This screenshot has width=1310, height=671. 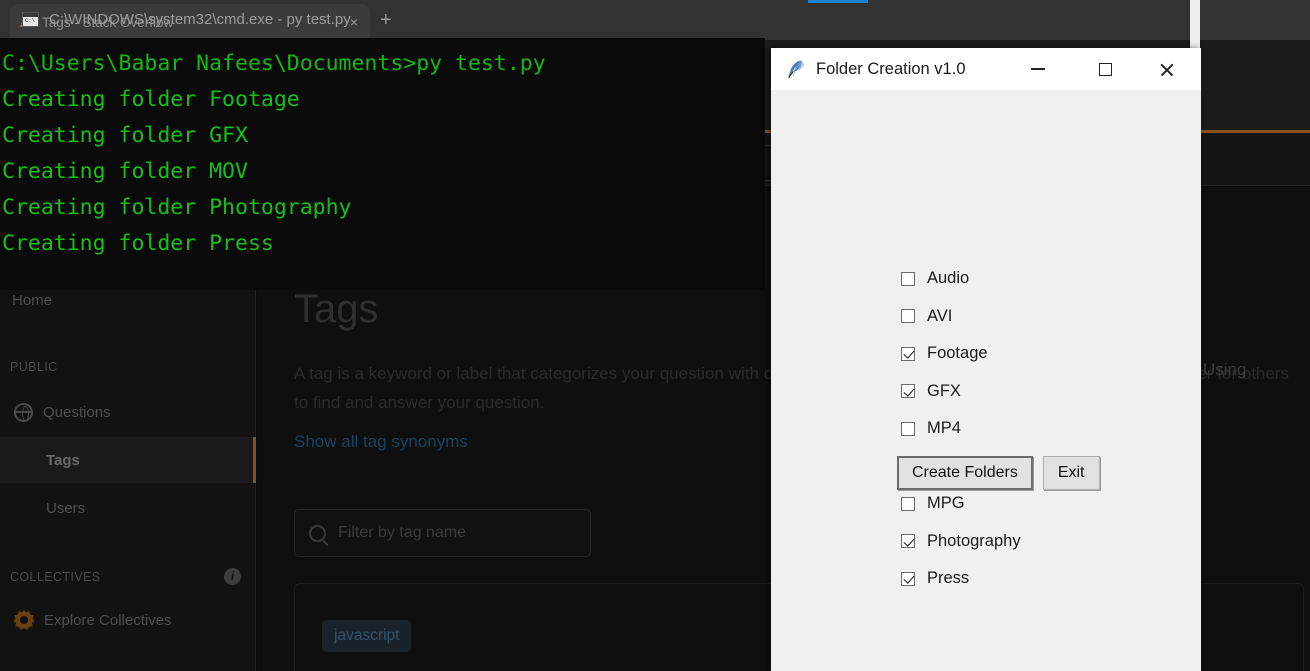 I want to click on sidebar-item-questions: Questions, so click(x=128, y=412).